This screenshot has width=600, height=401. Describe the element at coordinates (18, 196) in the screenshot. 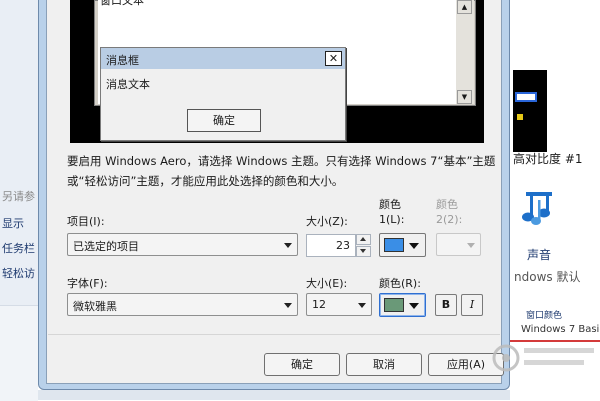

I see `see-also-heading: 另请参` at that location.